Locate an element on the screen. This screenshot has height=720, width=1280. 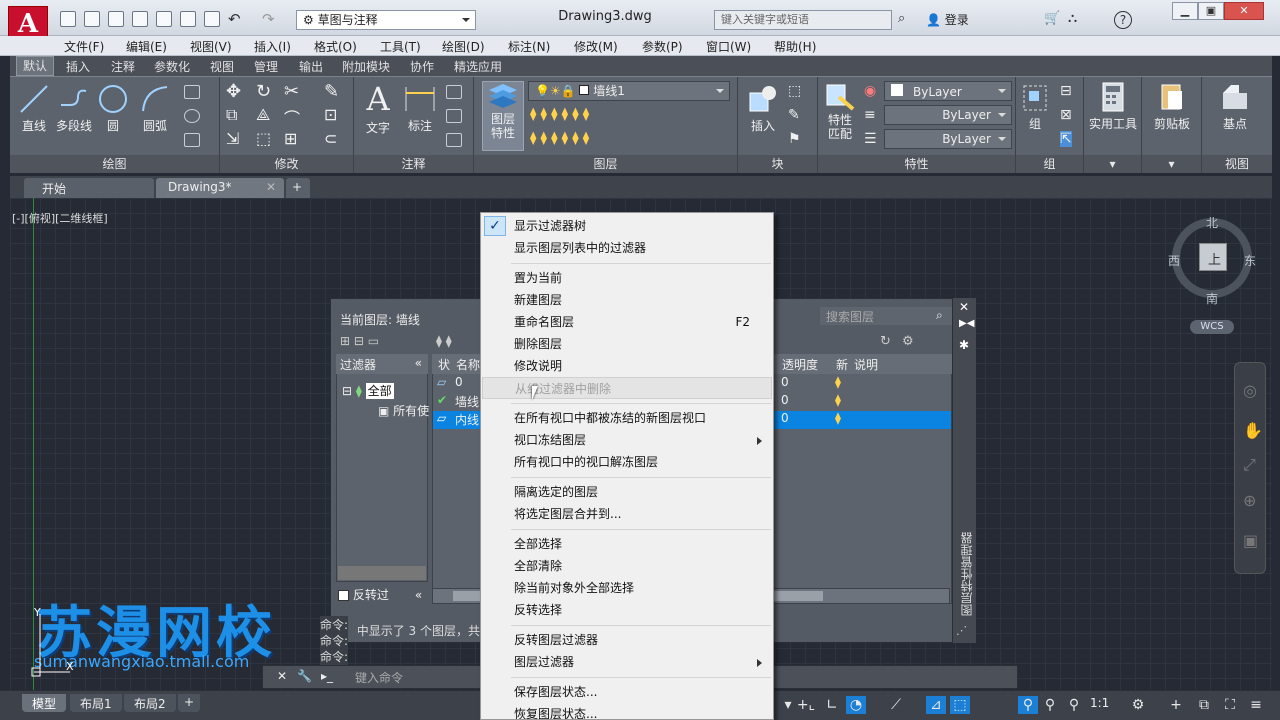
menu-show-filters-in-list: 显示图层列表中的过滤器 is located at coordinates (627, 248).